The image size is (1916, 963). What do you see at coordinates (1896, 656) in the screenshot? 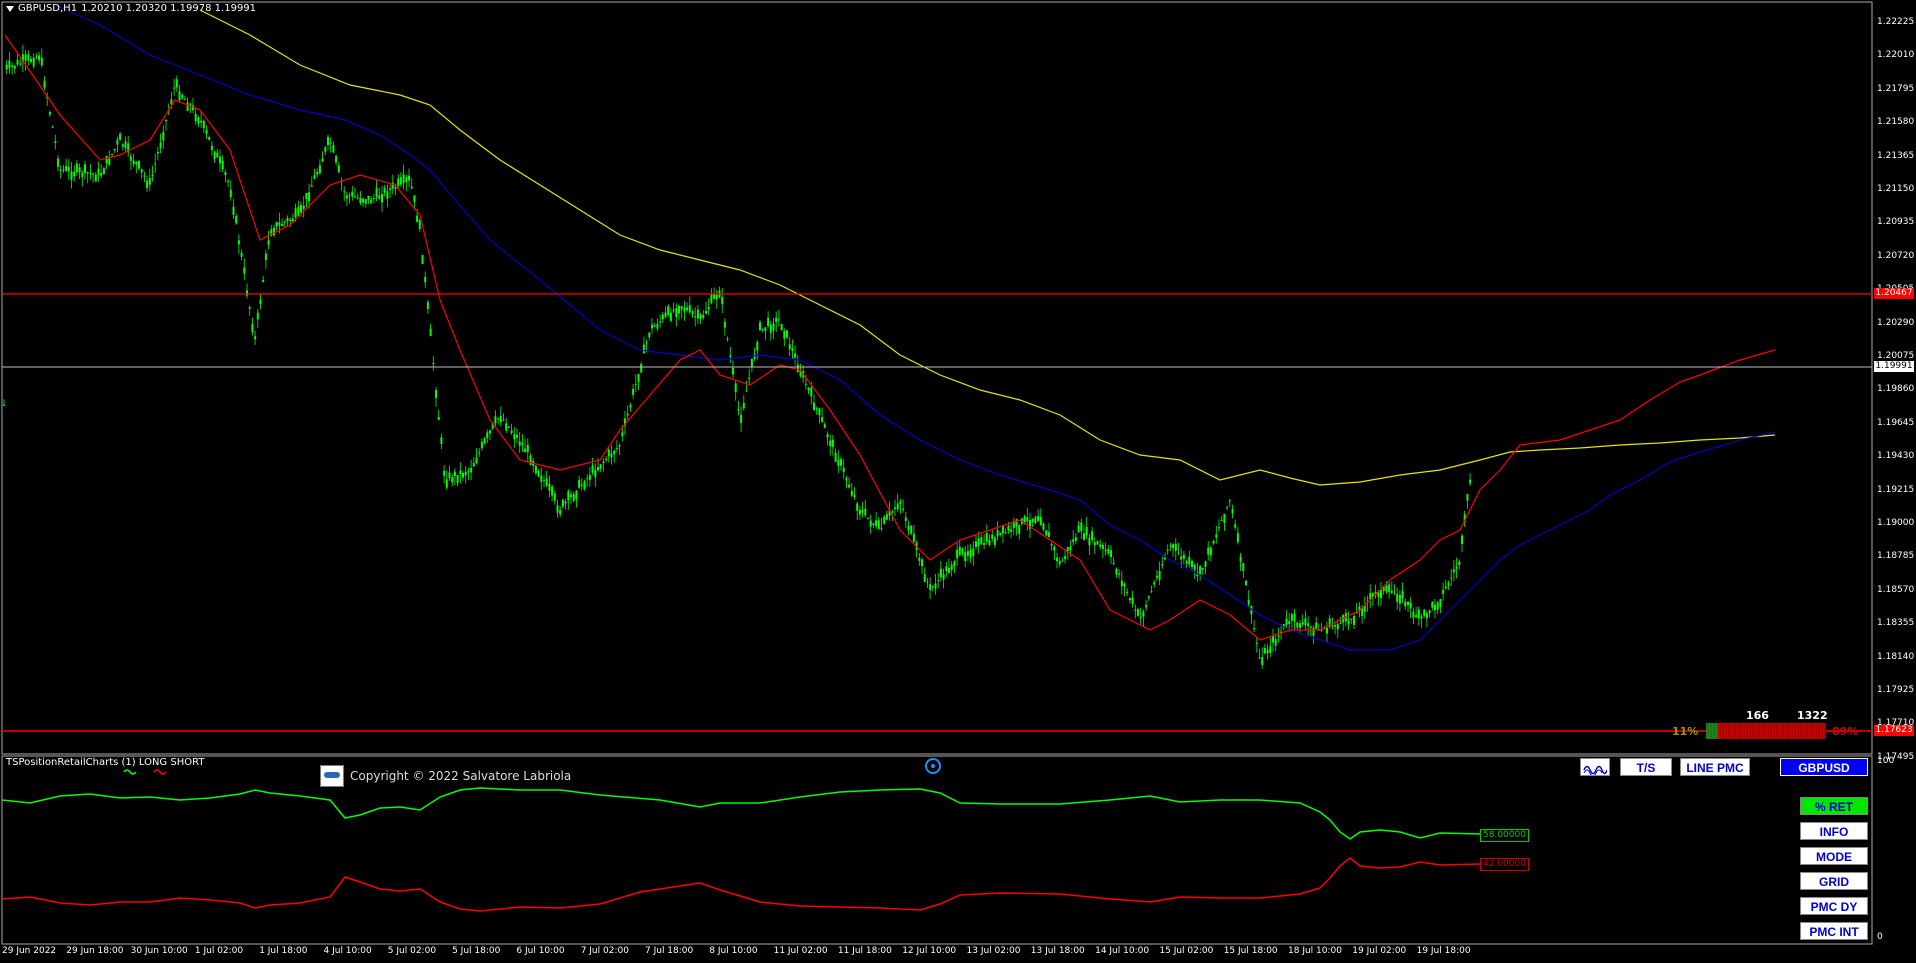
I see `price-tick-label: 1.18140` at bounding box center [1896, 656].